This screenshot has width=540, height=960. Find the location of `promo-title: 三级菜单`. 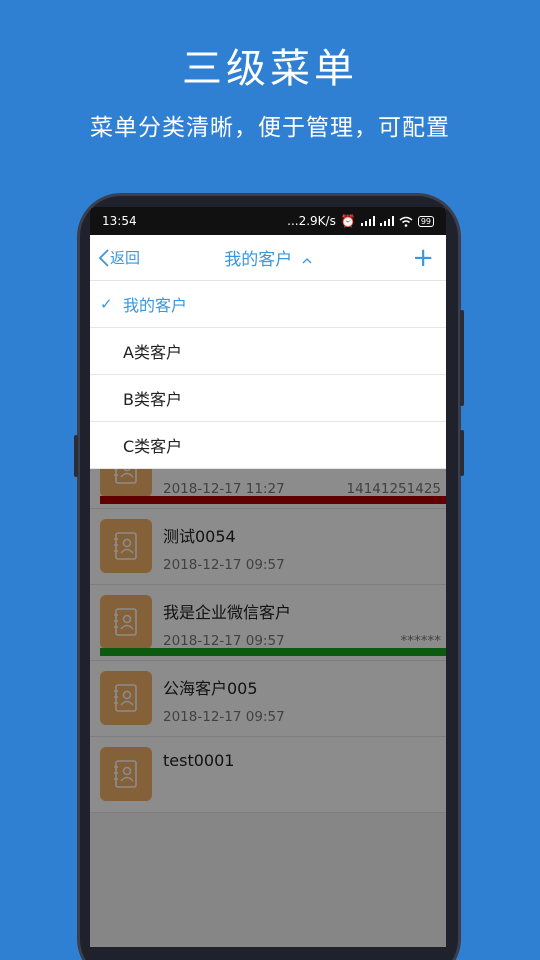

promo-title: 三级菜单 is located at coordinates (270, 69).